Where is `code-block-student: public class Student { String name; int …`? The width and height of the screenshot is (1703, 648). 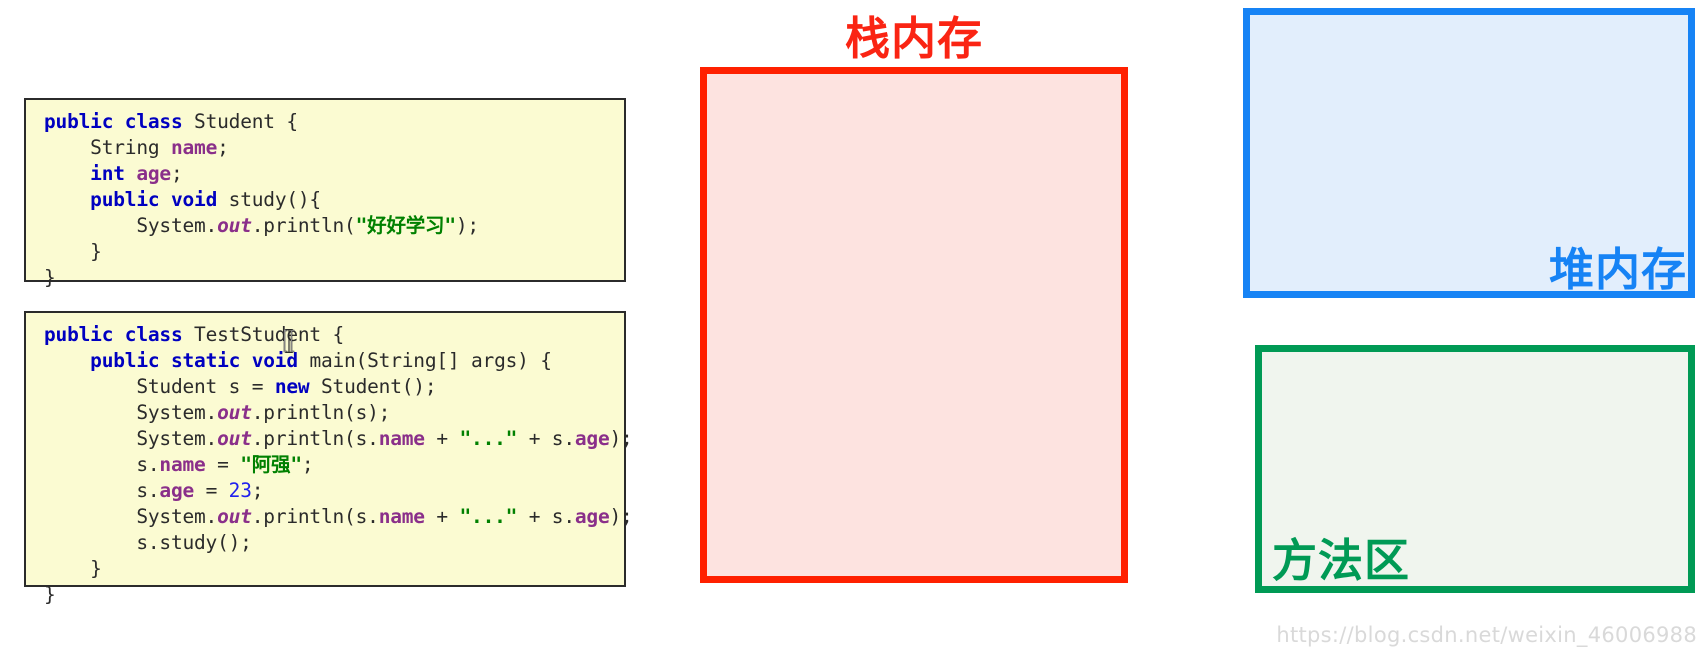
code-block-student: public class Student { String name; int … is located at coordinates (325, 193).